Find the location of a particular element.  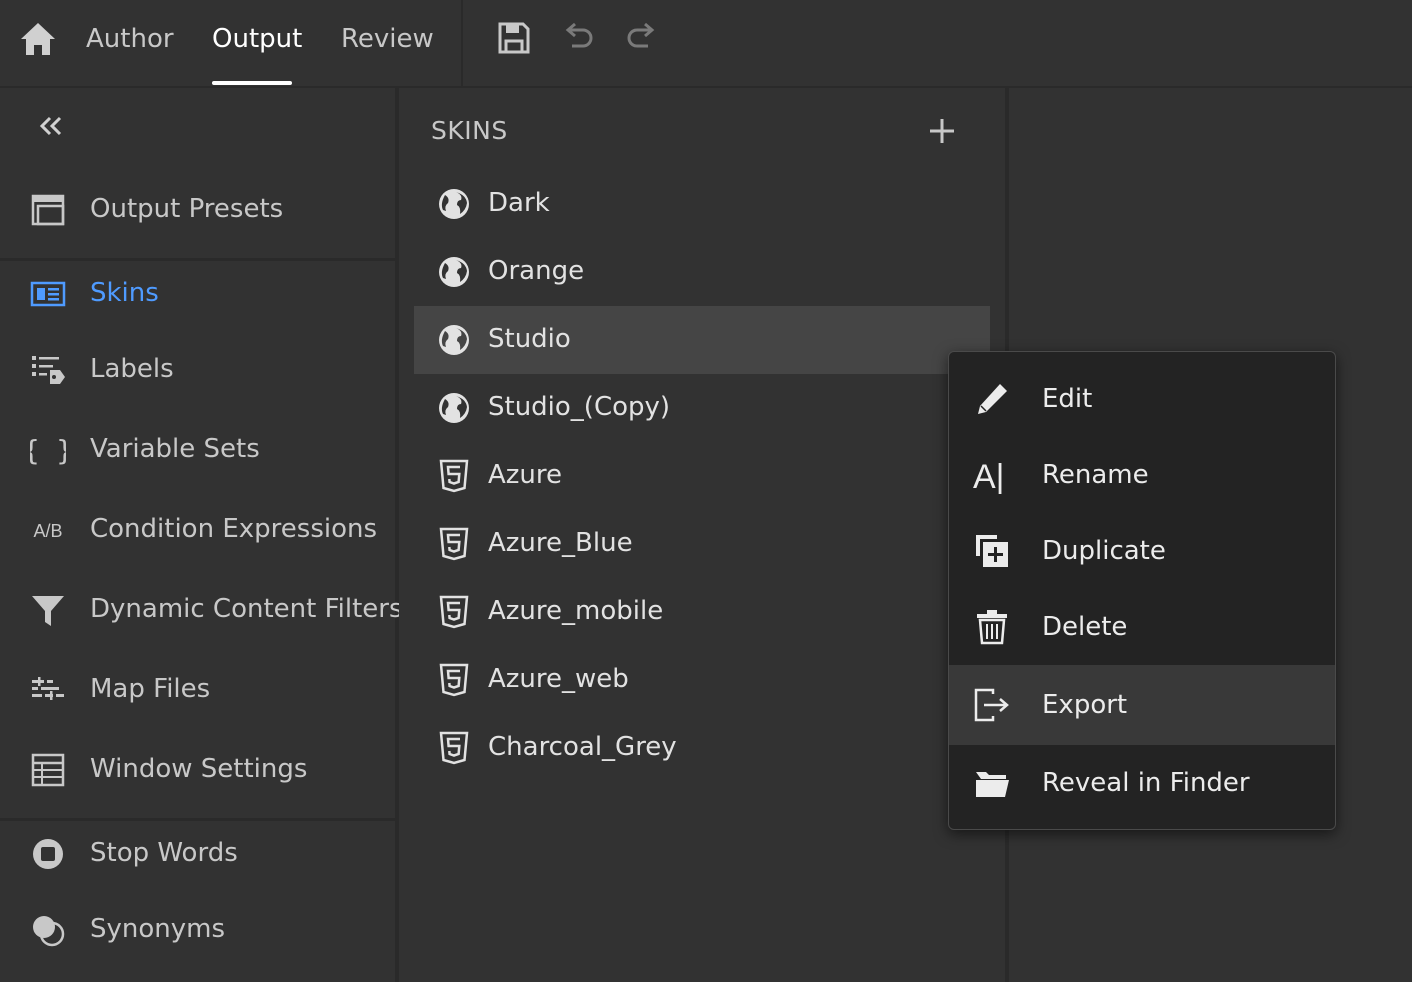

trash-icon is located at coordinates (992, 627).